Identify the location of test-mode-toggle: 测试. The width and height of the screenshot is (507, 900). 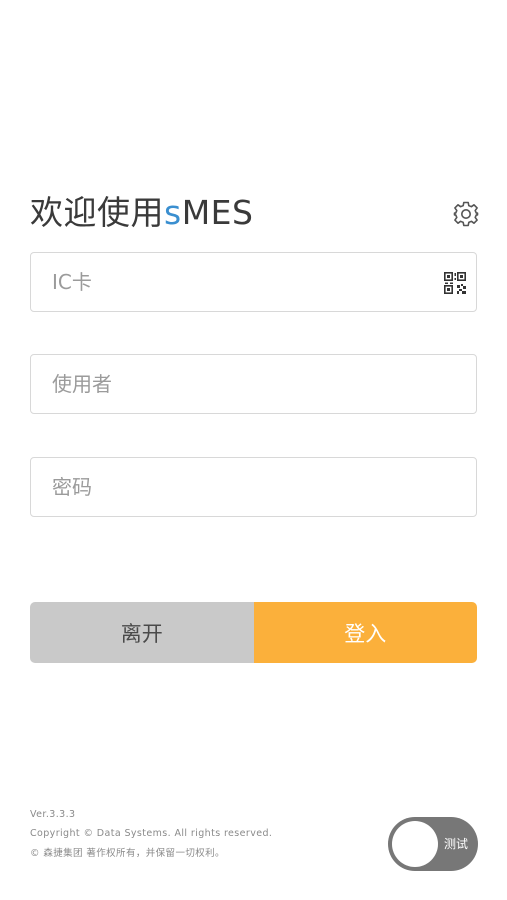
(433, 844).